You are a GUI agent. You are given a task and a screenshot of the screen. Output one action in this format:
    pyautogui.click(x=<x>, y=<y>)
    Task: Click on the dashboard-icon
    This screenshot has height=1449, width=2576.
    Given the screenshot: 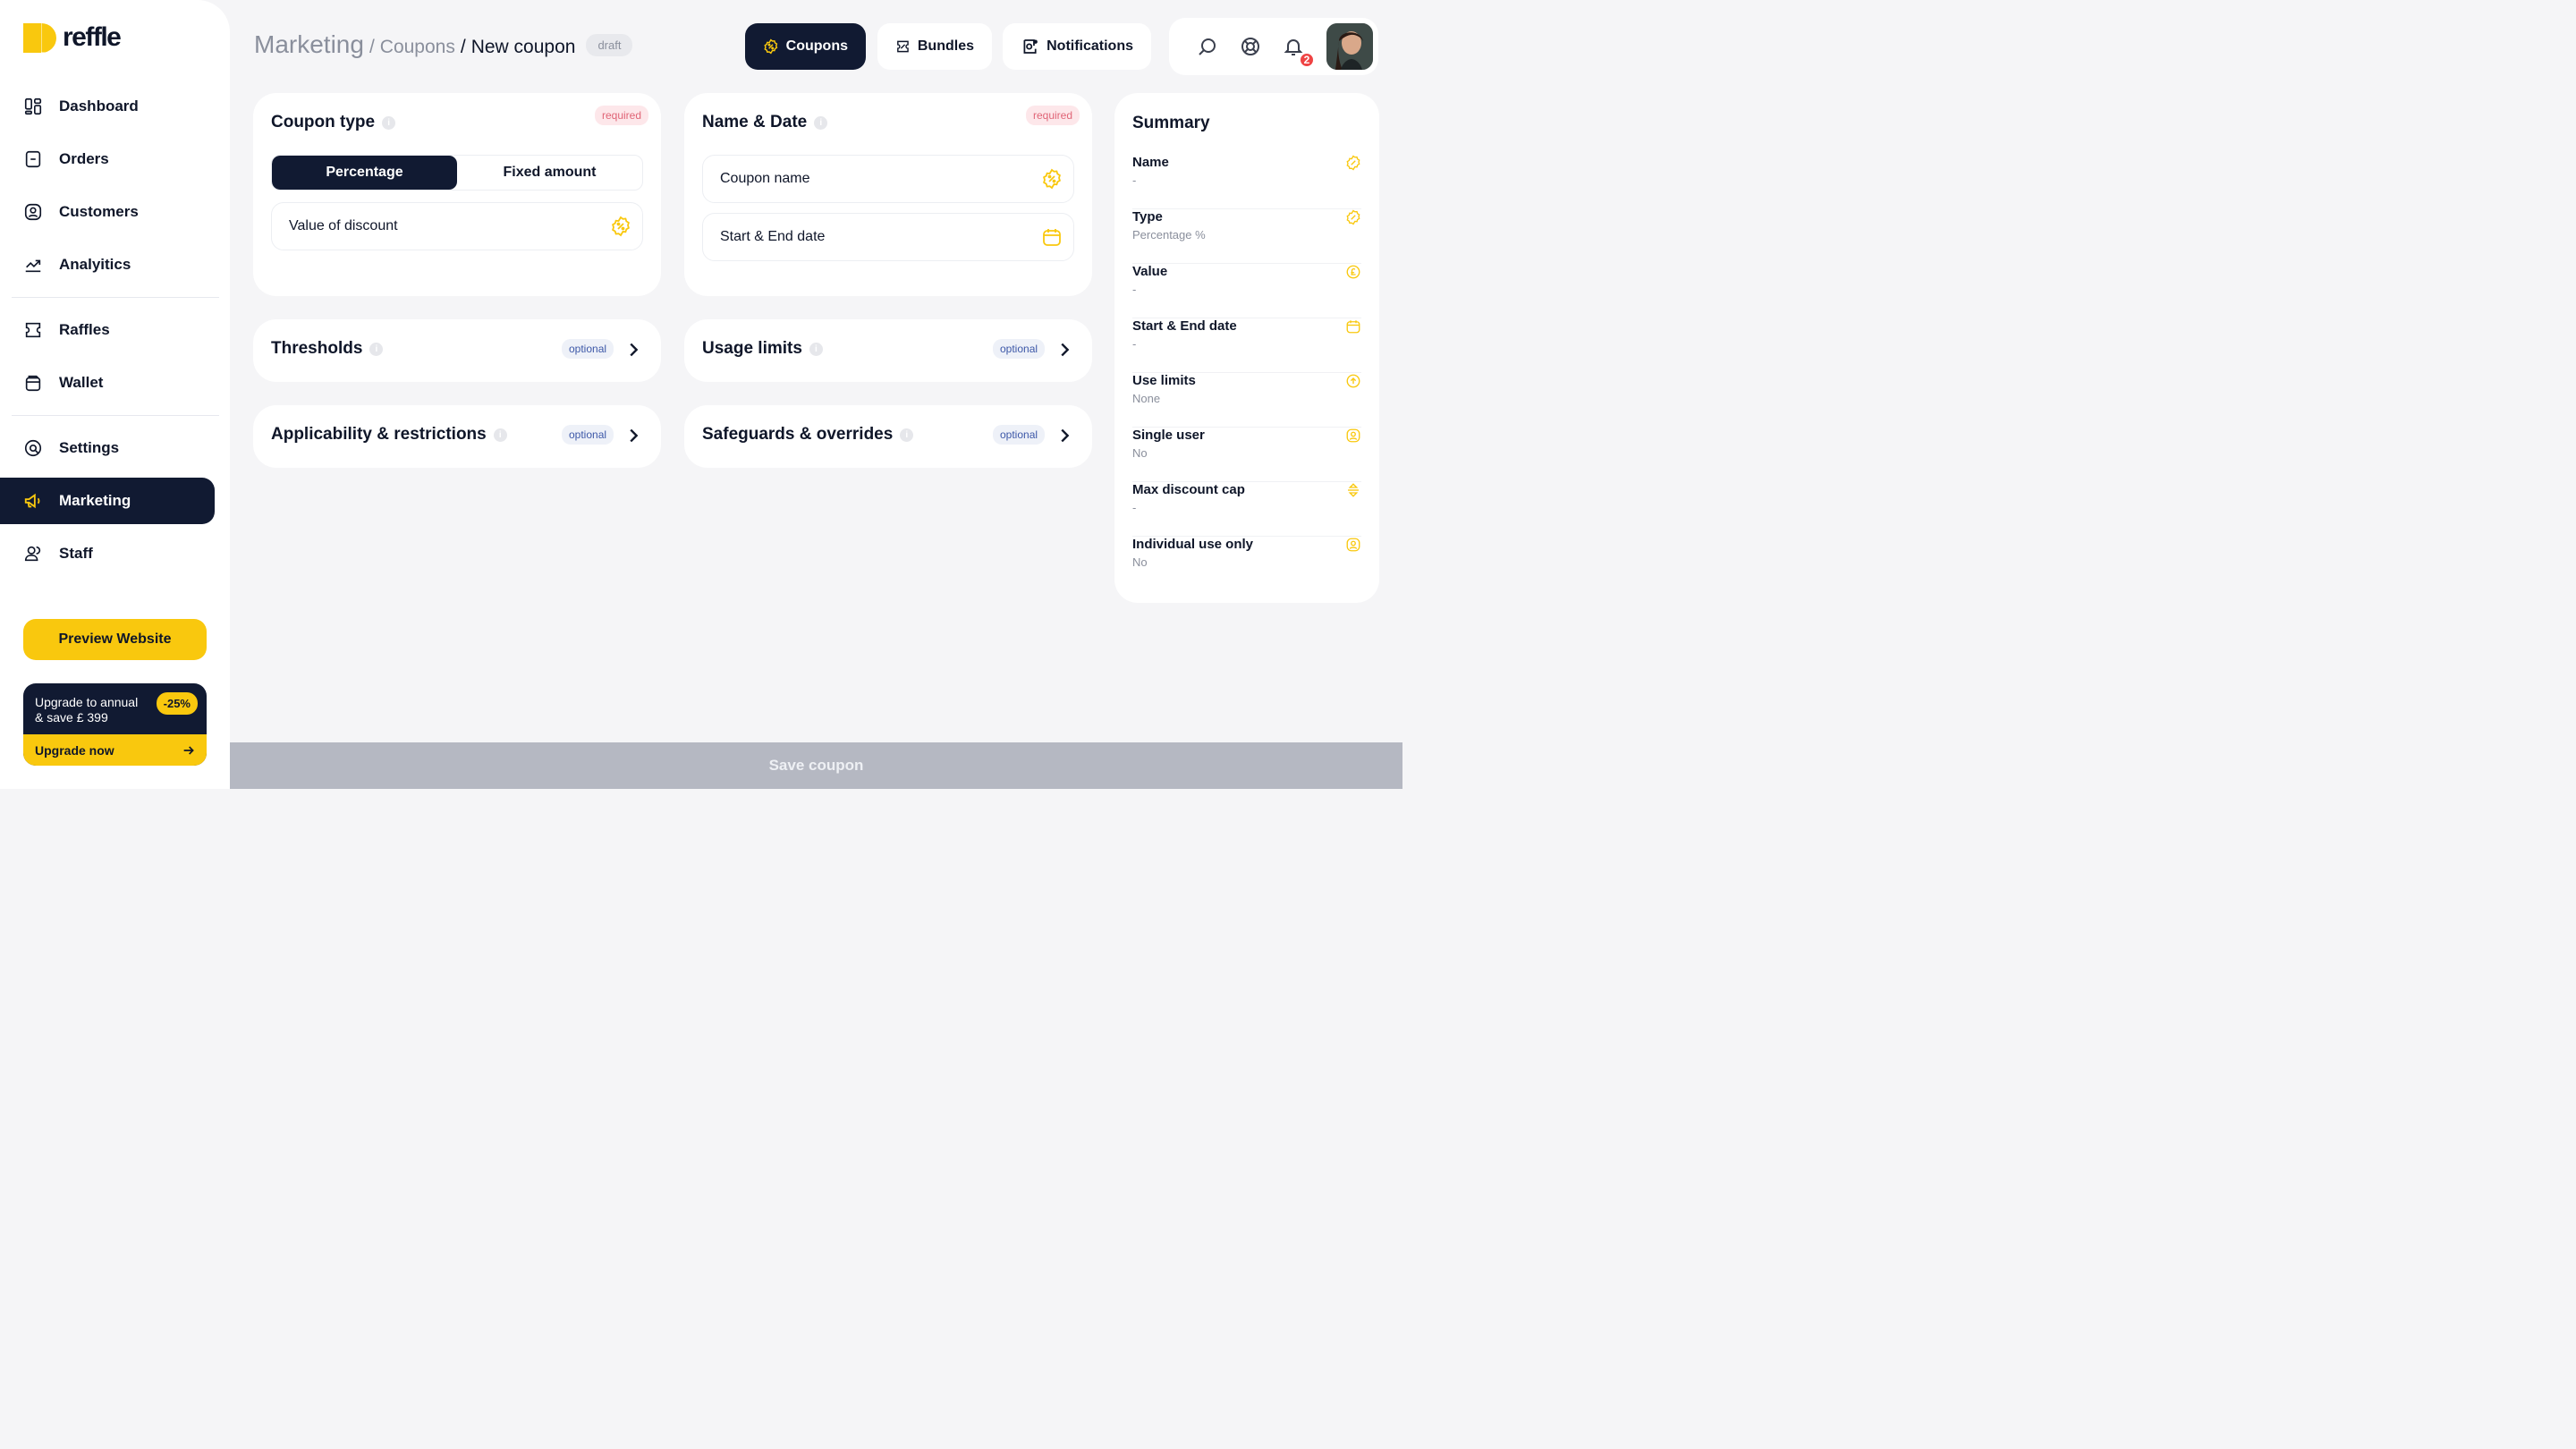 What is the action you would take?
    pyautogui.click(x=33, y=106)
    